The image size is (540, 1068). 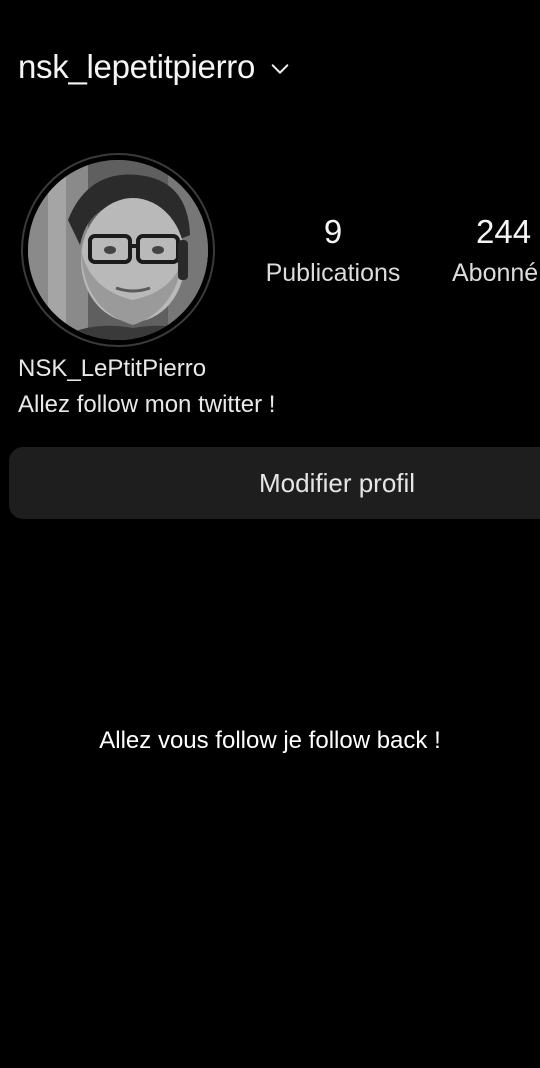 What do you see at coordinates (504, 231) in the screenshot?
I see `followers-count: 244` at bounding box center [504, 231].